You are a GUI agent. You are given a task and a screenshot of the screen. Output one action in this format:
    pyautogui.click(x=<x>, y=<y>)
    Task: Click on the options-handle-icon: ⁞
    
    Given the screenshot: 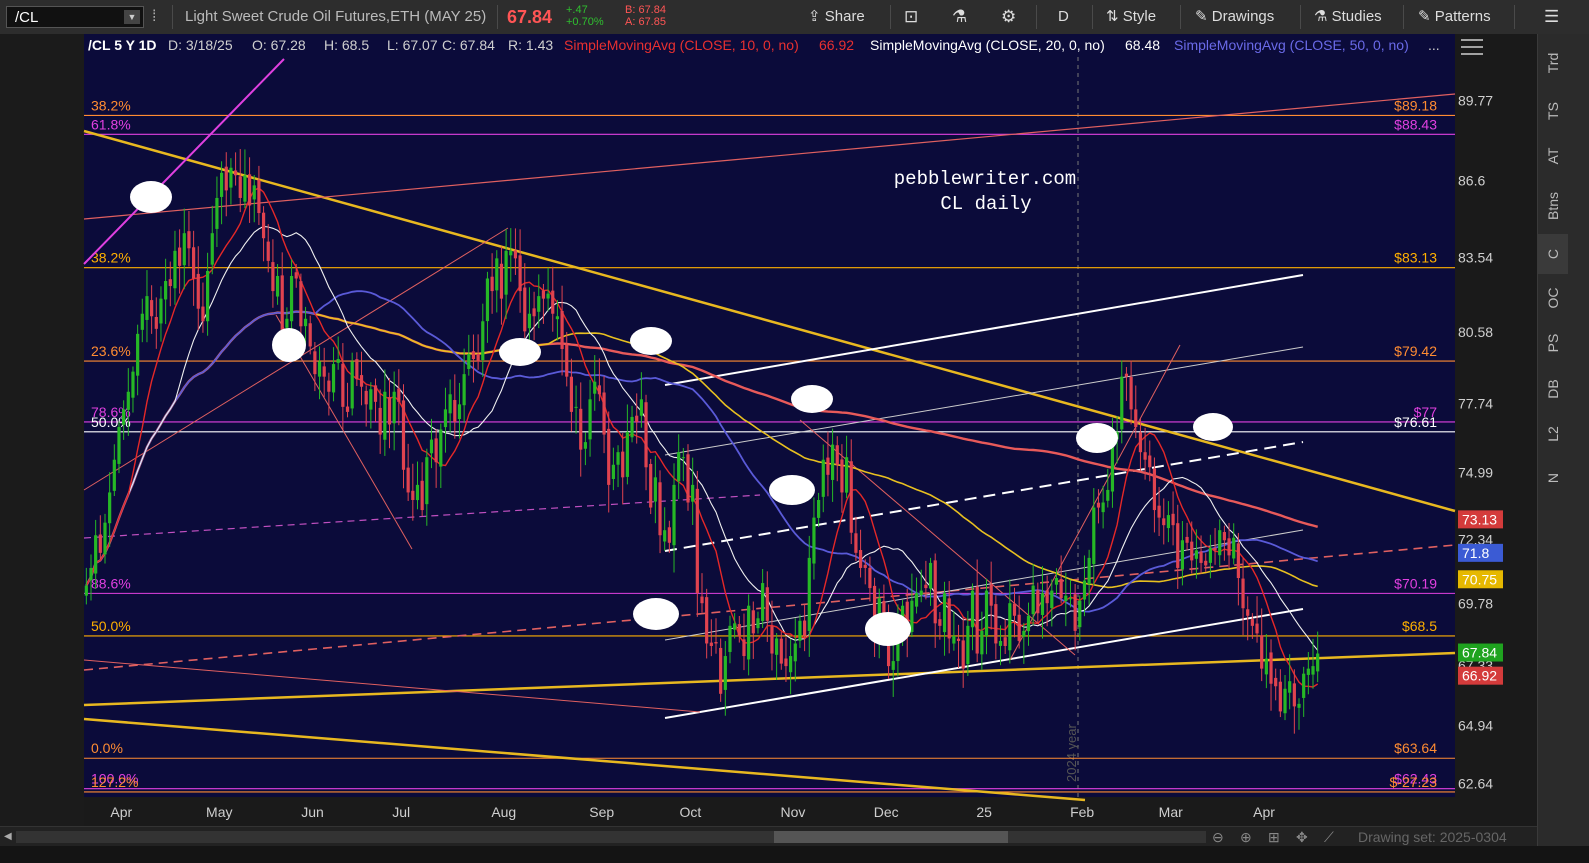 What is the action you would take?
    pyautogui.click(x=154, y=17)
    